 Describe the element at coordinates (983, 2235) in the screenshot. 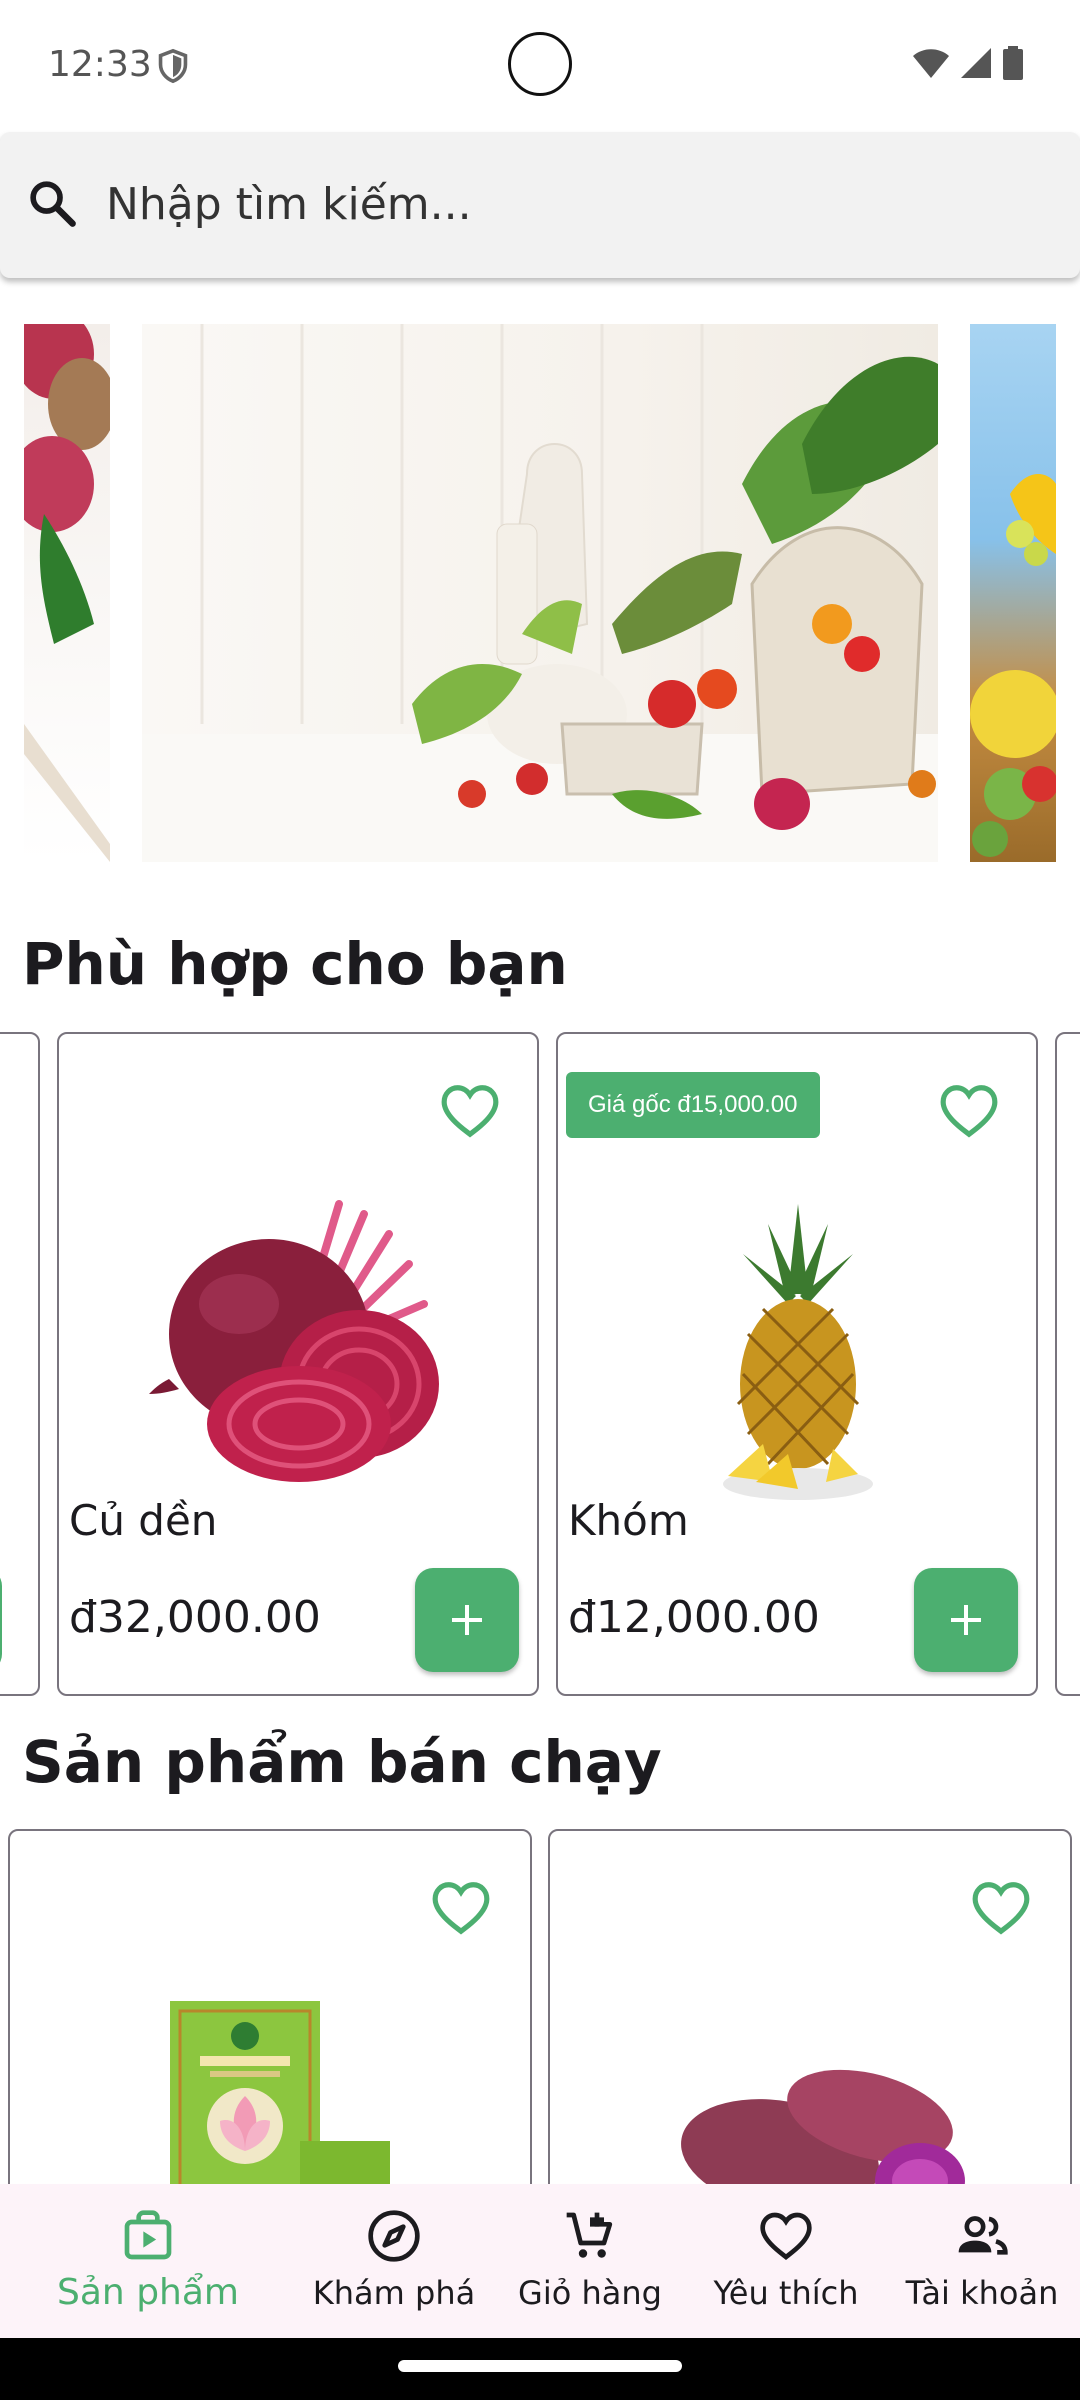

I see `people-icon` at that location.